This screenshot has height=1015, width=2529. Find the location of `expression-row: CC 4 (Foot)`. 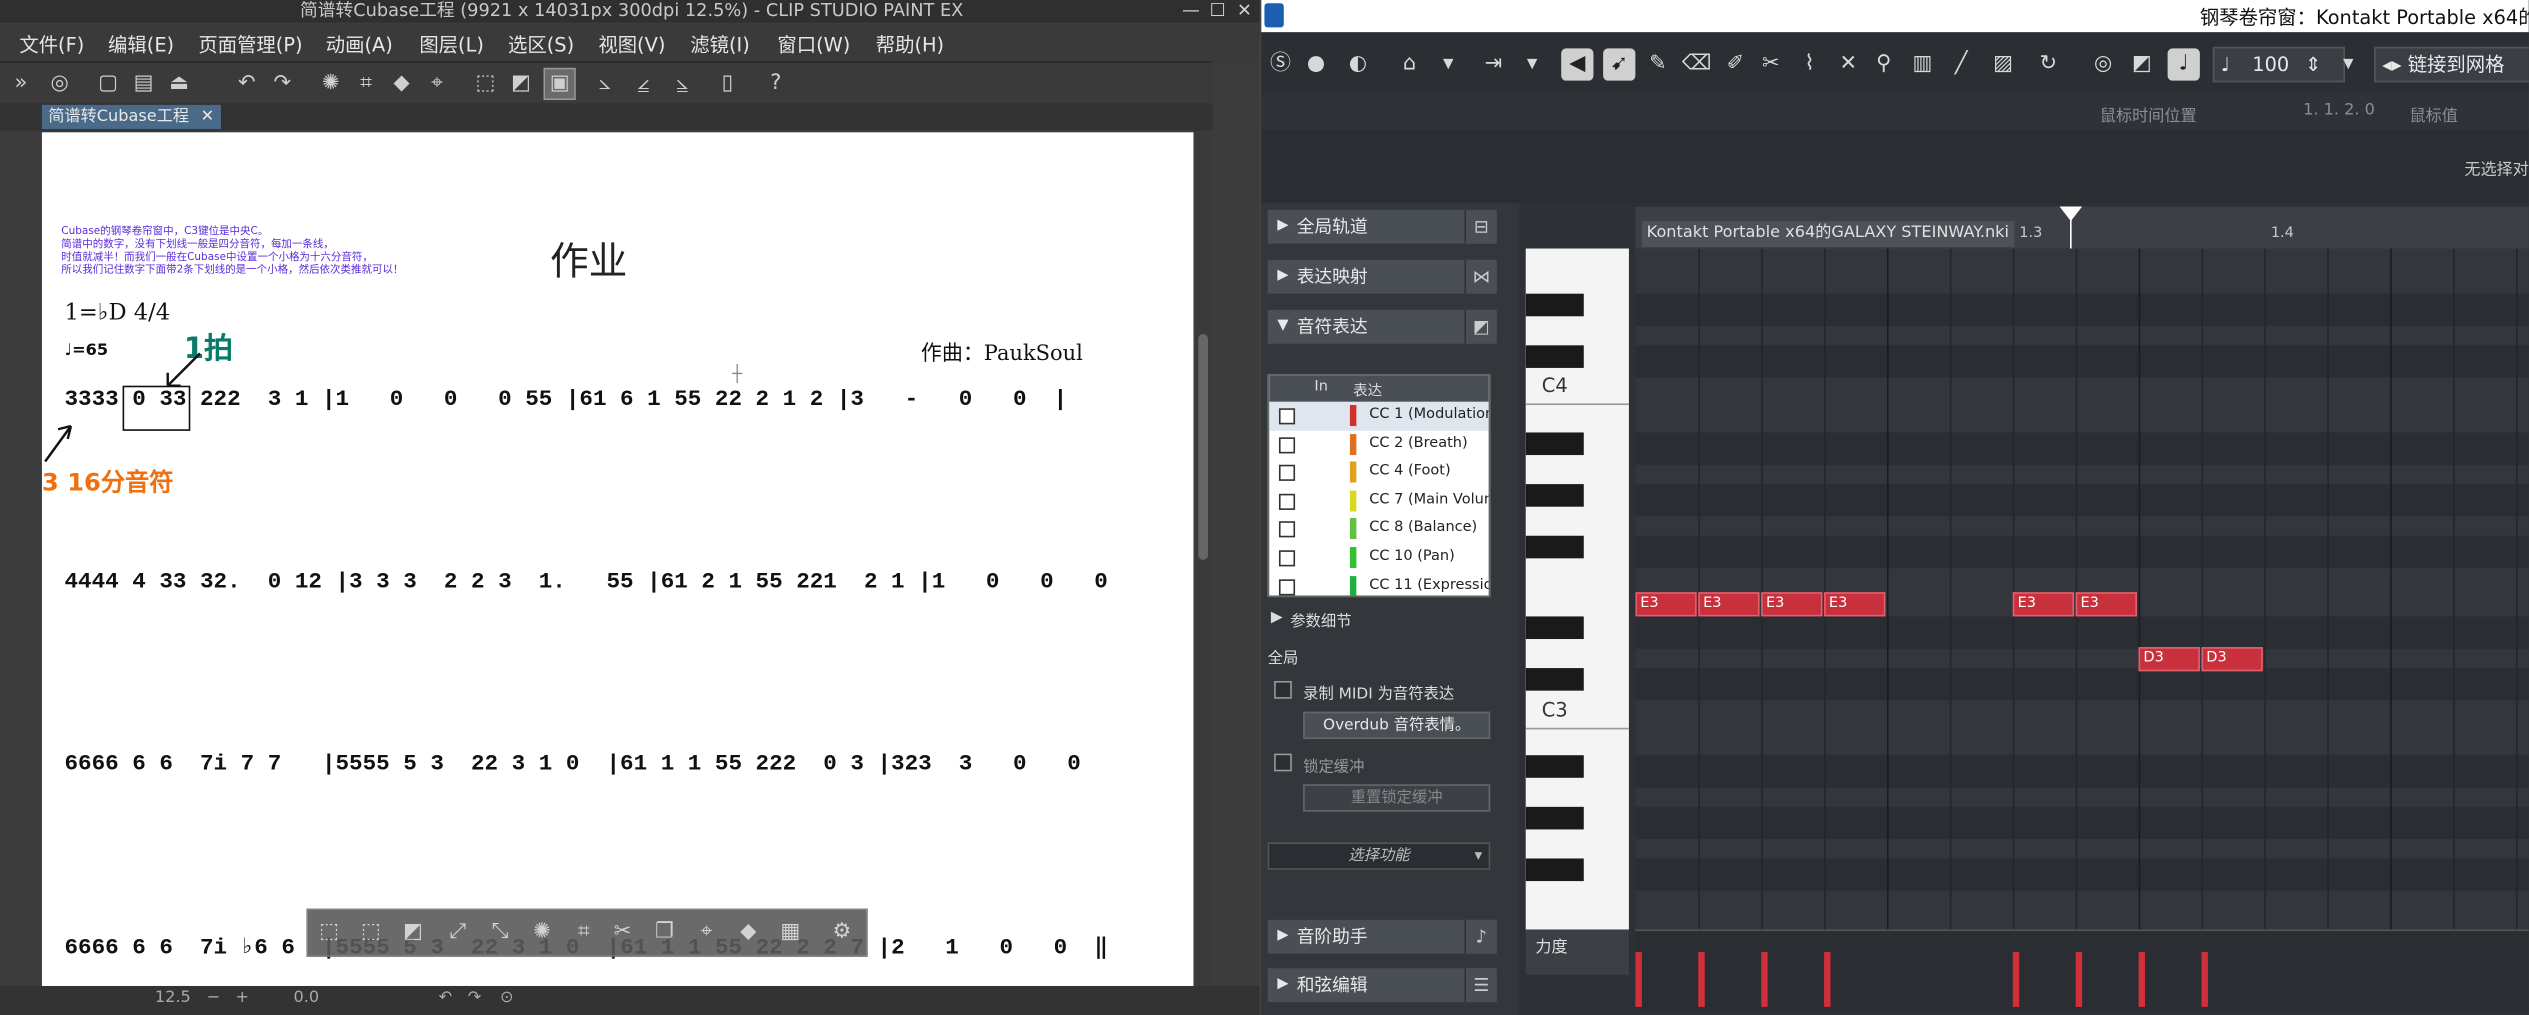

expression-row: CC 4 (Foot) is located at coordinates (1378, 473).